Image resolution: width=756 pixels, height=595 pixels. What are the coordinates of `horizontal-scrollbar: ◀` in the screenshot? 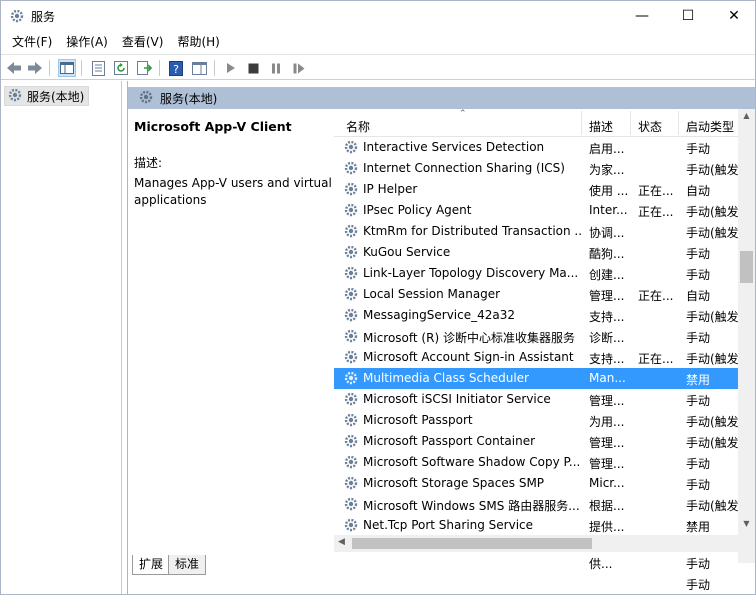 It's located at (536, 543).